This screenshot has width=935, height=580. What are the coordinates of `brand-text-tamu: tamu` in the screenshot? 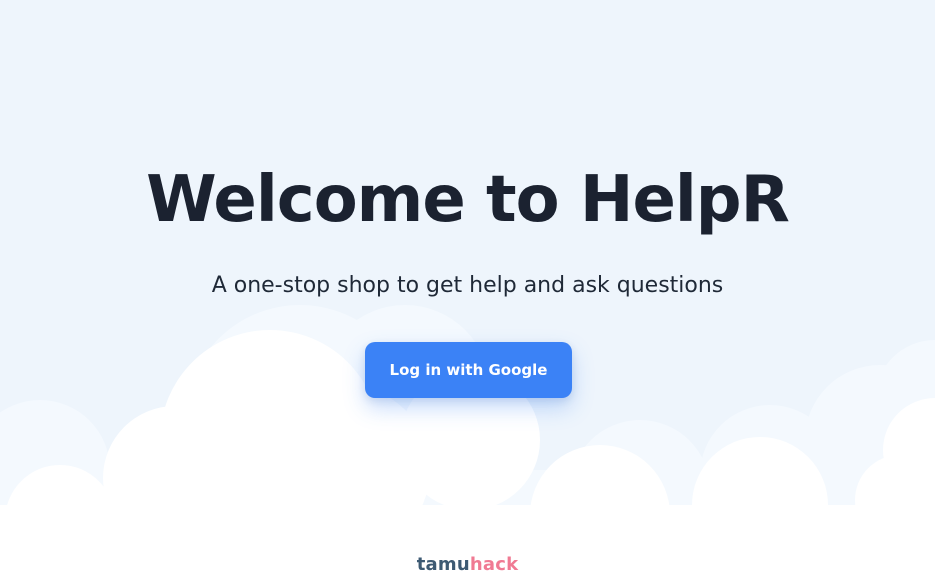 It's located at (443, 564).